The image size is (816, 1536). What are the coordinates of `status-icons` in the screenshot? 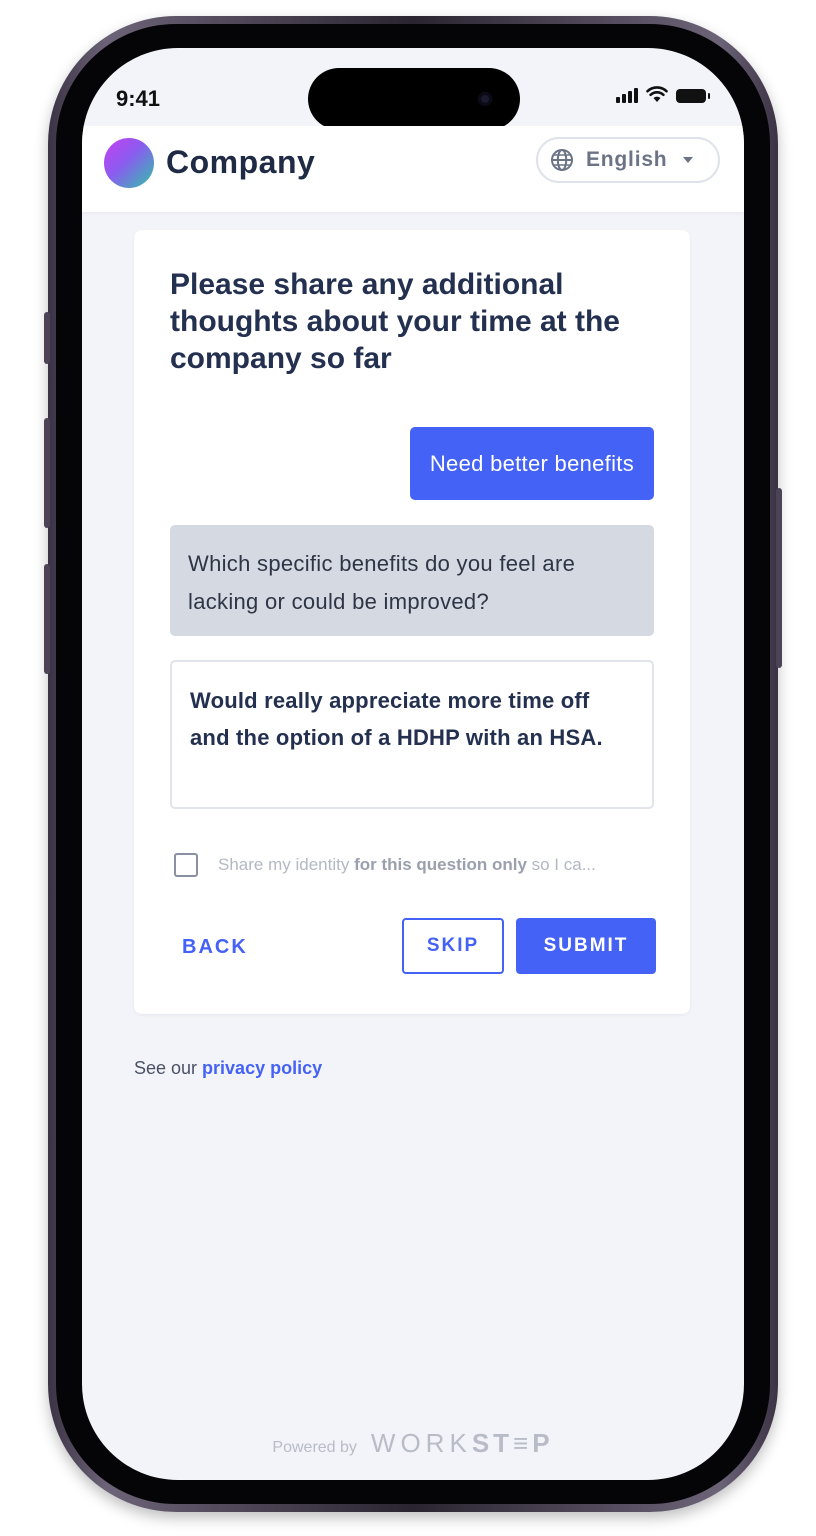 It's located at (663, 92).